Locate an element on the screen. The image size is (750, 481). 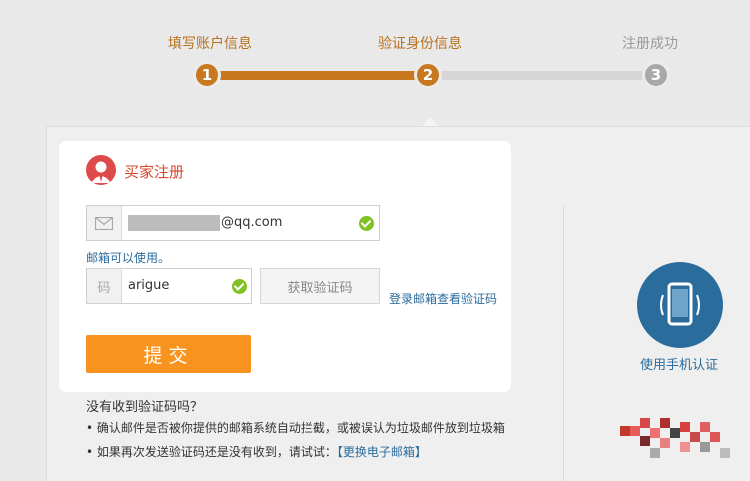
progress-track-done is located at coordinates (317, 75).